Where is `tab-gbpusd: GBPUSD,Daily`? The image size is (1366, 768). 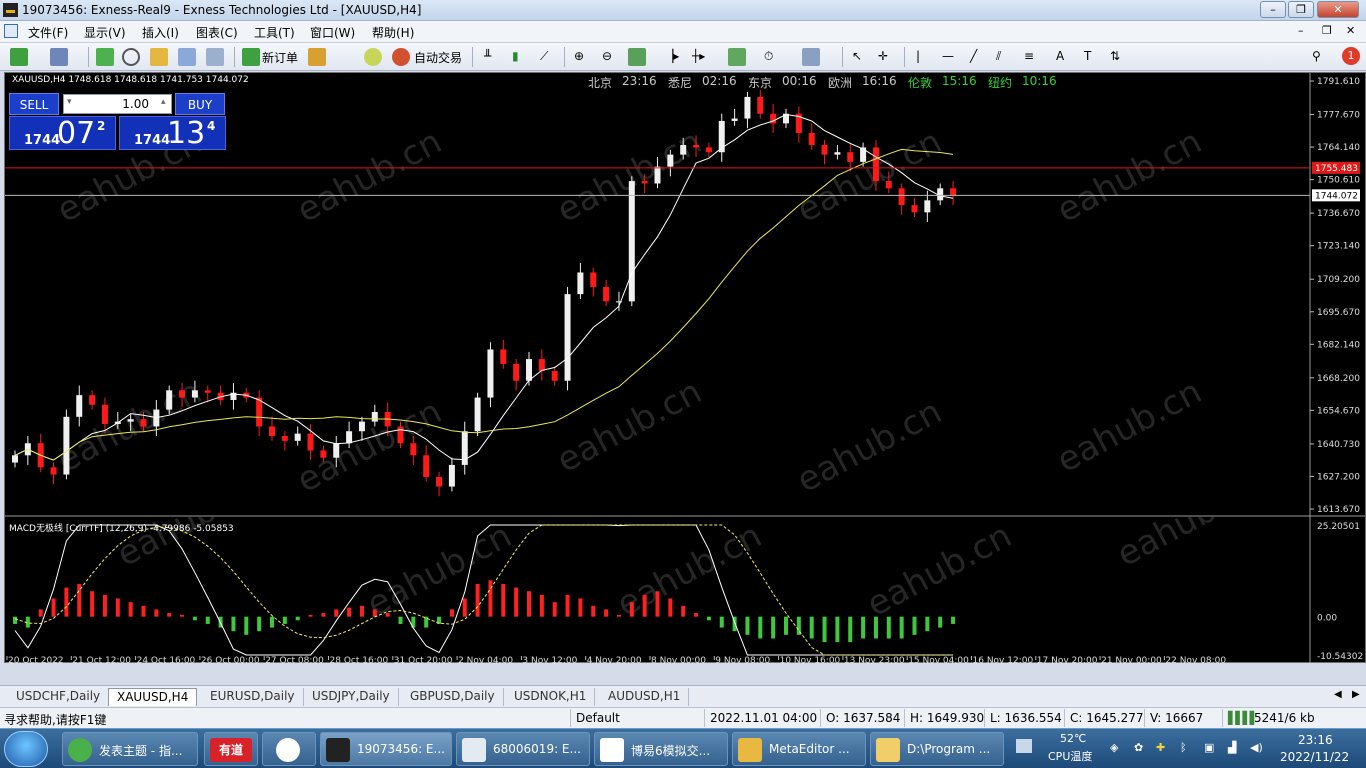
tab-gbpusd: GBPUSD,Daily is located at coordinates (453, 697).